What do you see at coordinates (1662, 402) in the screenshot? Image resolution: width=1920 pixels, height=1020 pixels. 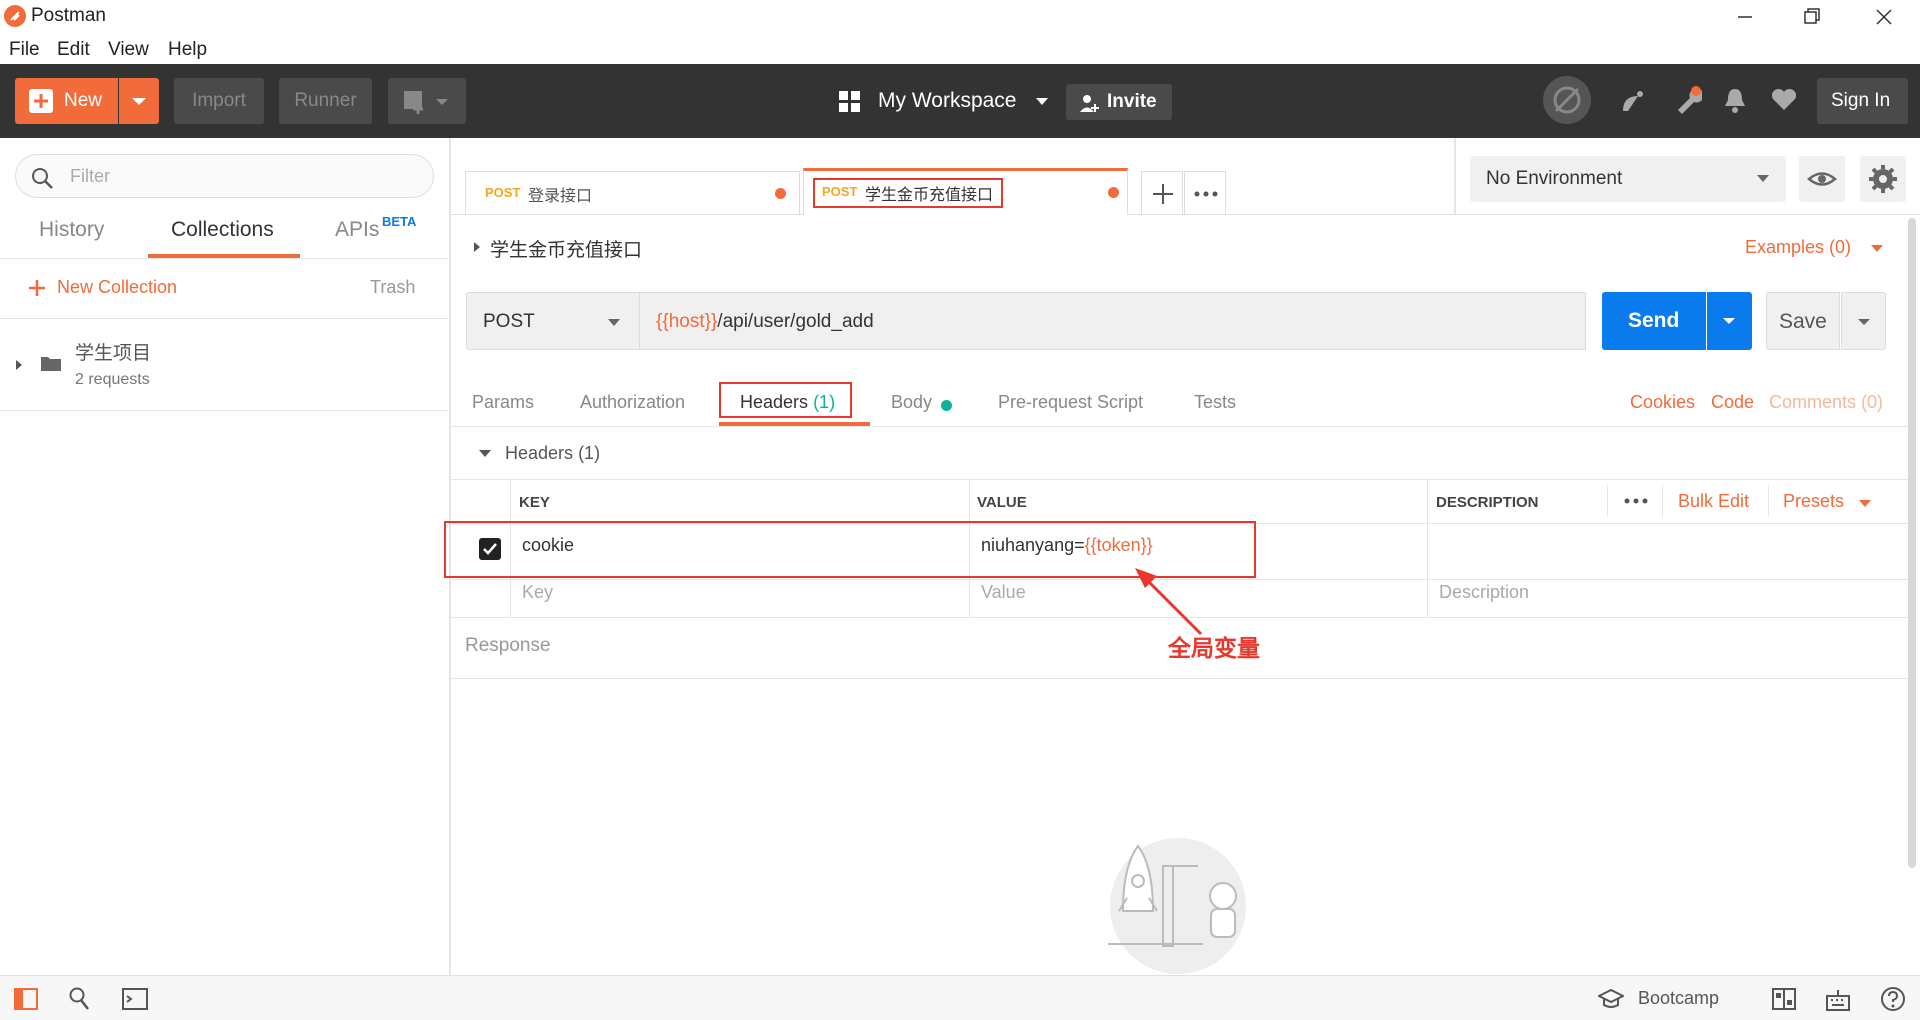 I see `cookies-link: Cookies` at bounding box center [1662, 402].